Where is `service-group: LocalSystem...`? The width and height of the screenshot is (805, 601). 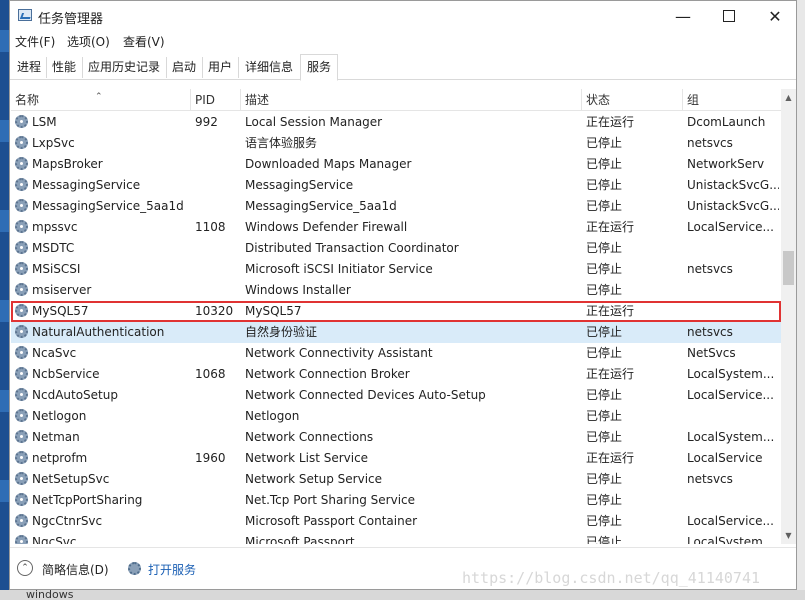 service-group: LocalSystem... is located at coordinates (731, 374).